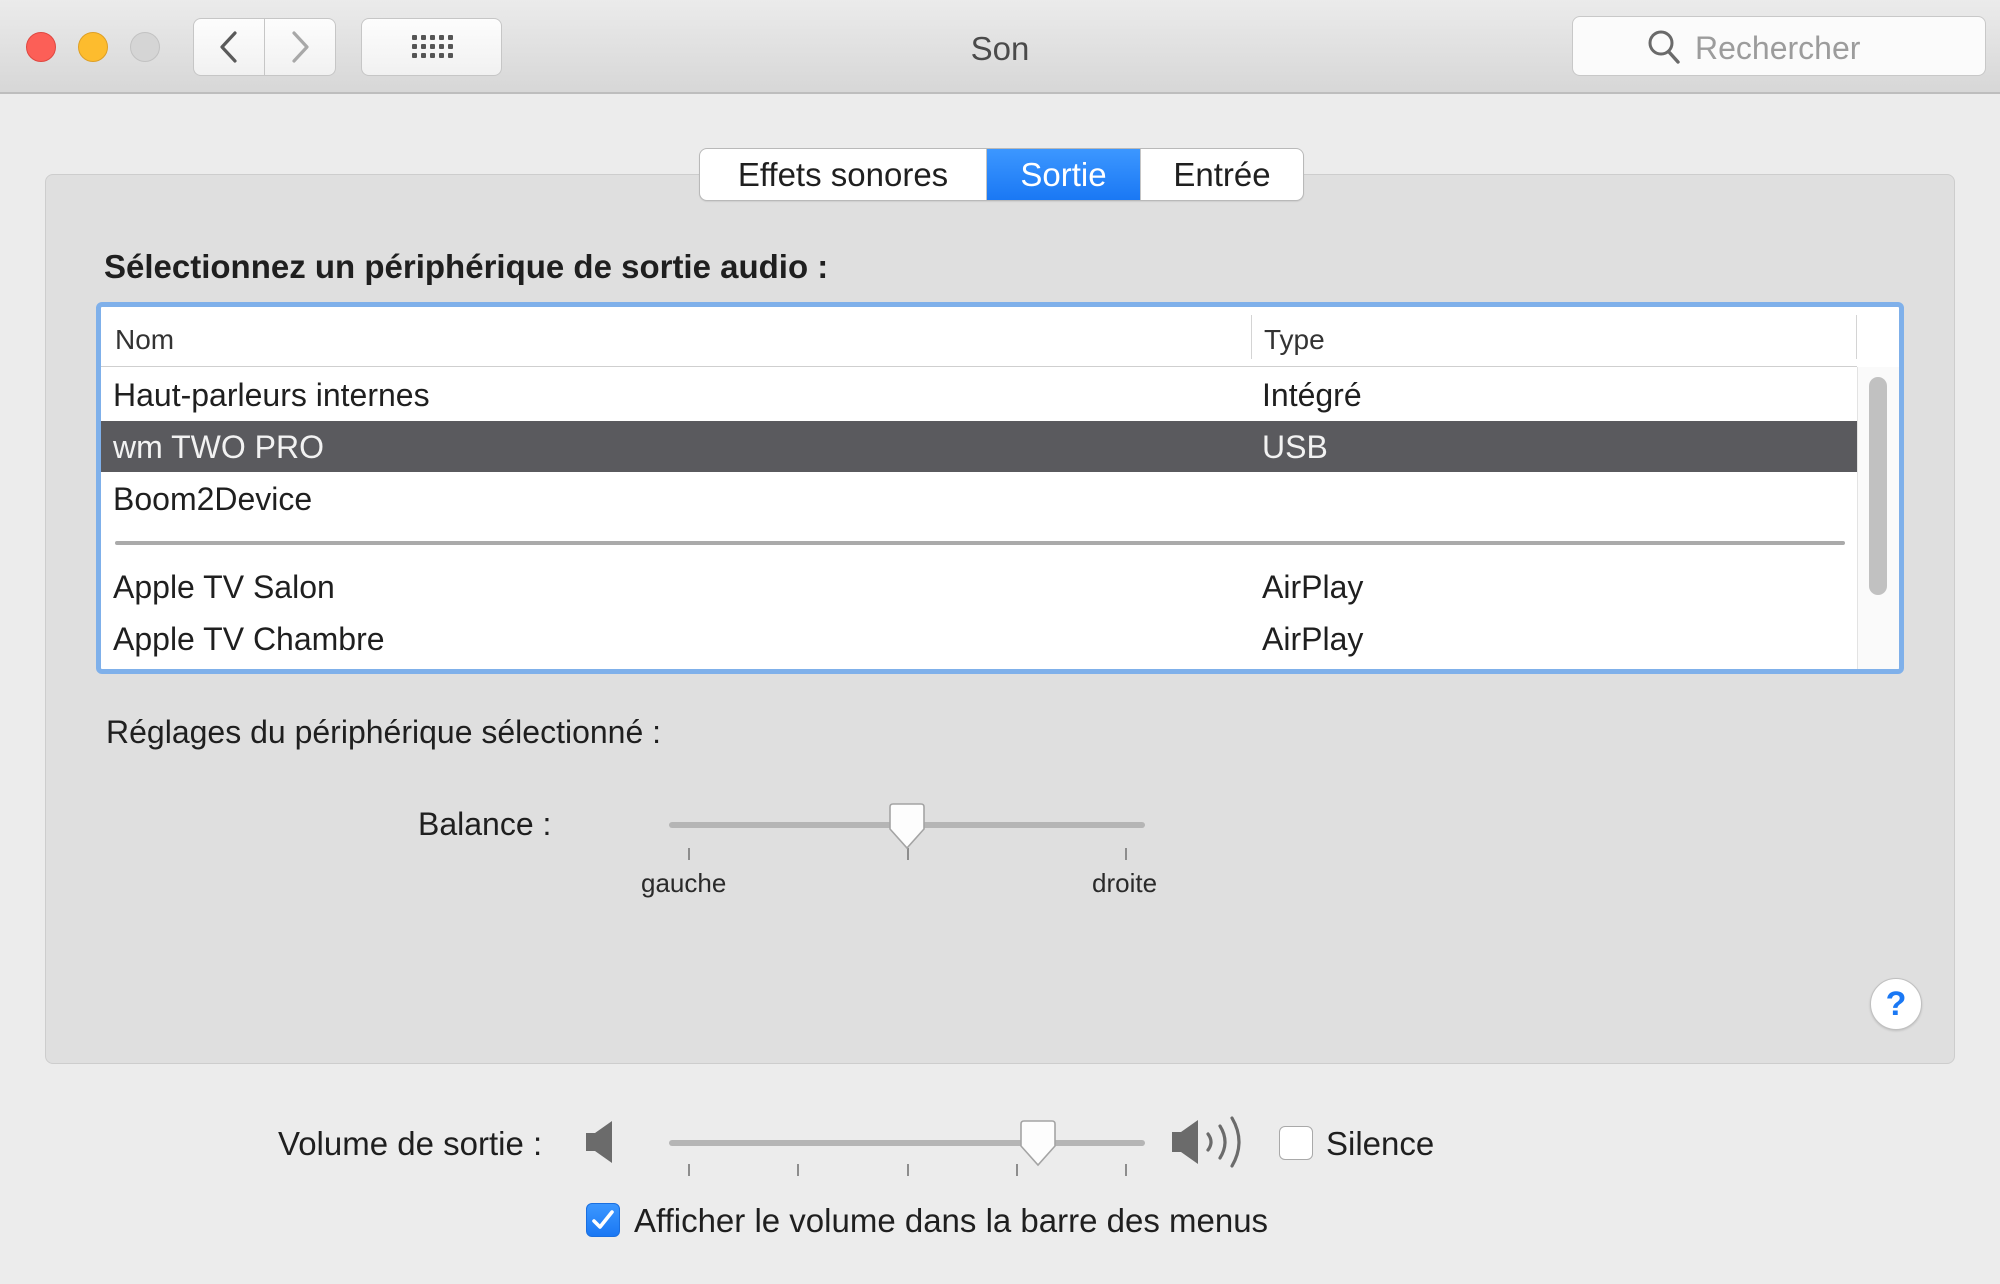  What do you see at coordinates (249, 639) in the screenshot?
I see `device-name: Apple TV Chambre` at bounding box center [249, 639].